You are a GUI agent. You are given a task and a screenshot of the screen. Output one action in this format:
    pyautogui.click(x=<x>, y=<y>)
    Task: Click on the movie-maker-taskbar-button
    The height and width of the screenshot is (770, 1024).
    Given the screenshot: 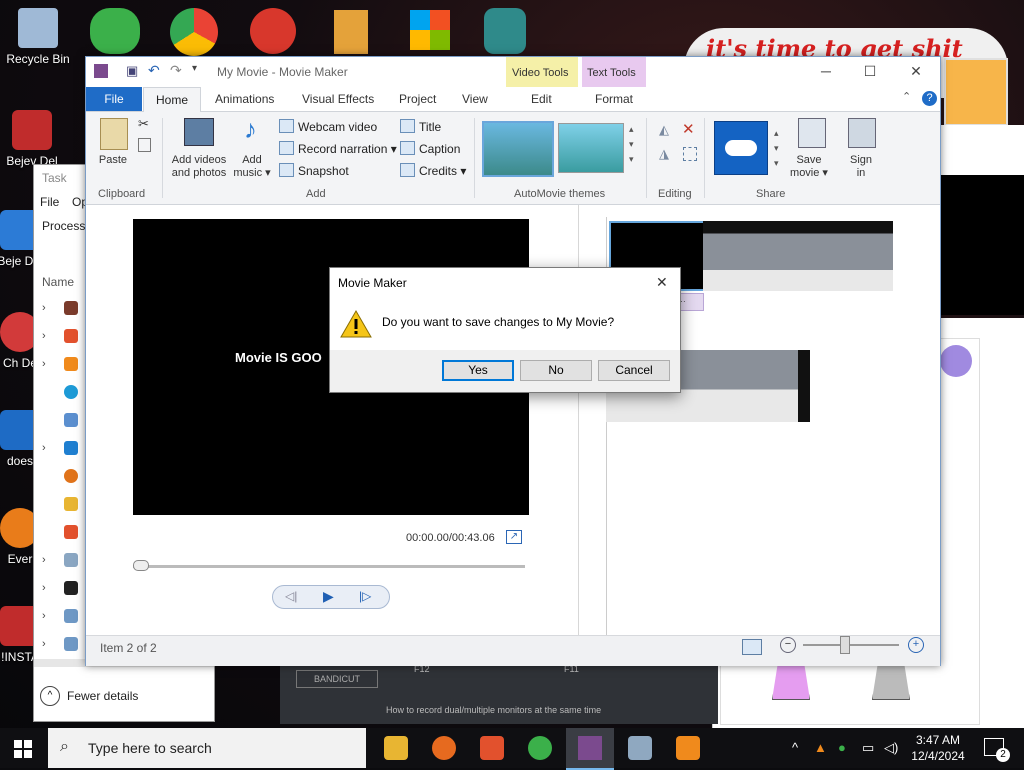 What is the action you would take?
    pyautogui.click(x=590, y=749)
    